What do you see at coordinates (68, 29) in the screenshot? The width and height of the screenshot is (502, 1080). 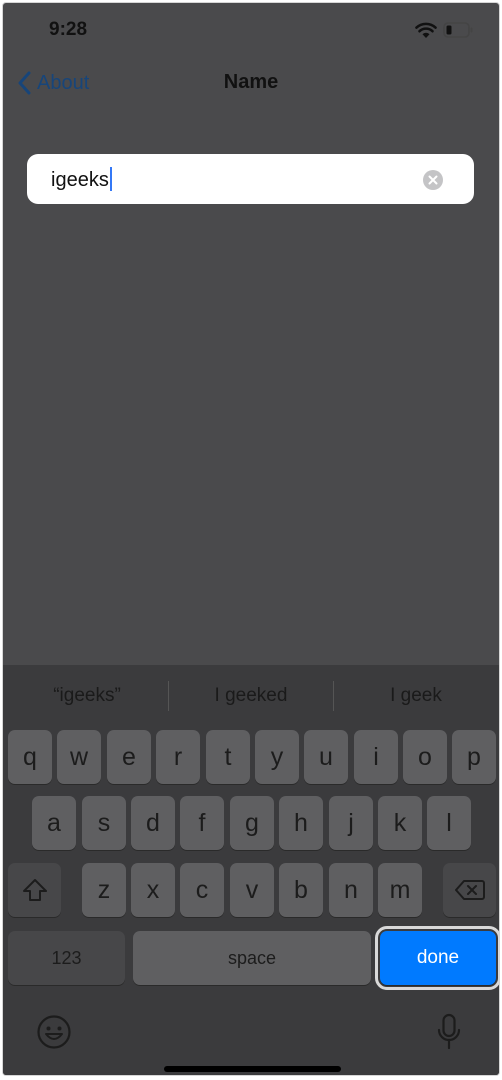 I see `status-time: 9:28` at bounding box center [68, 29].